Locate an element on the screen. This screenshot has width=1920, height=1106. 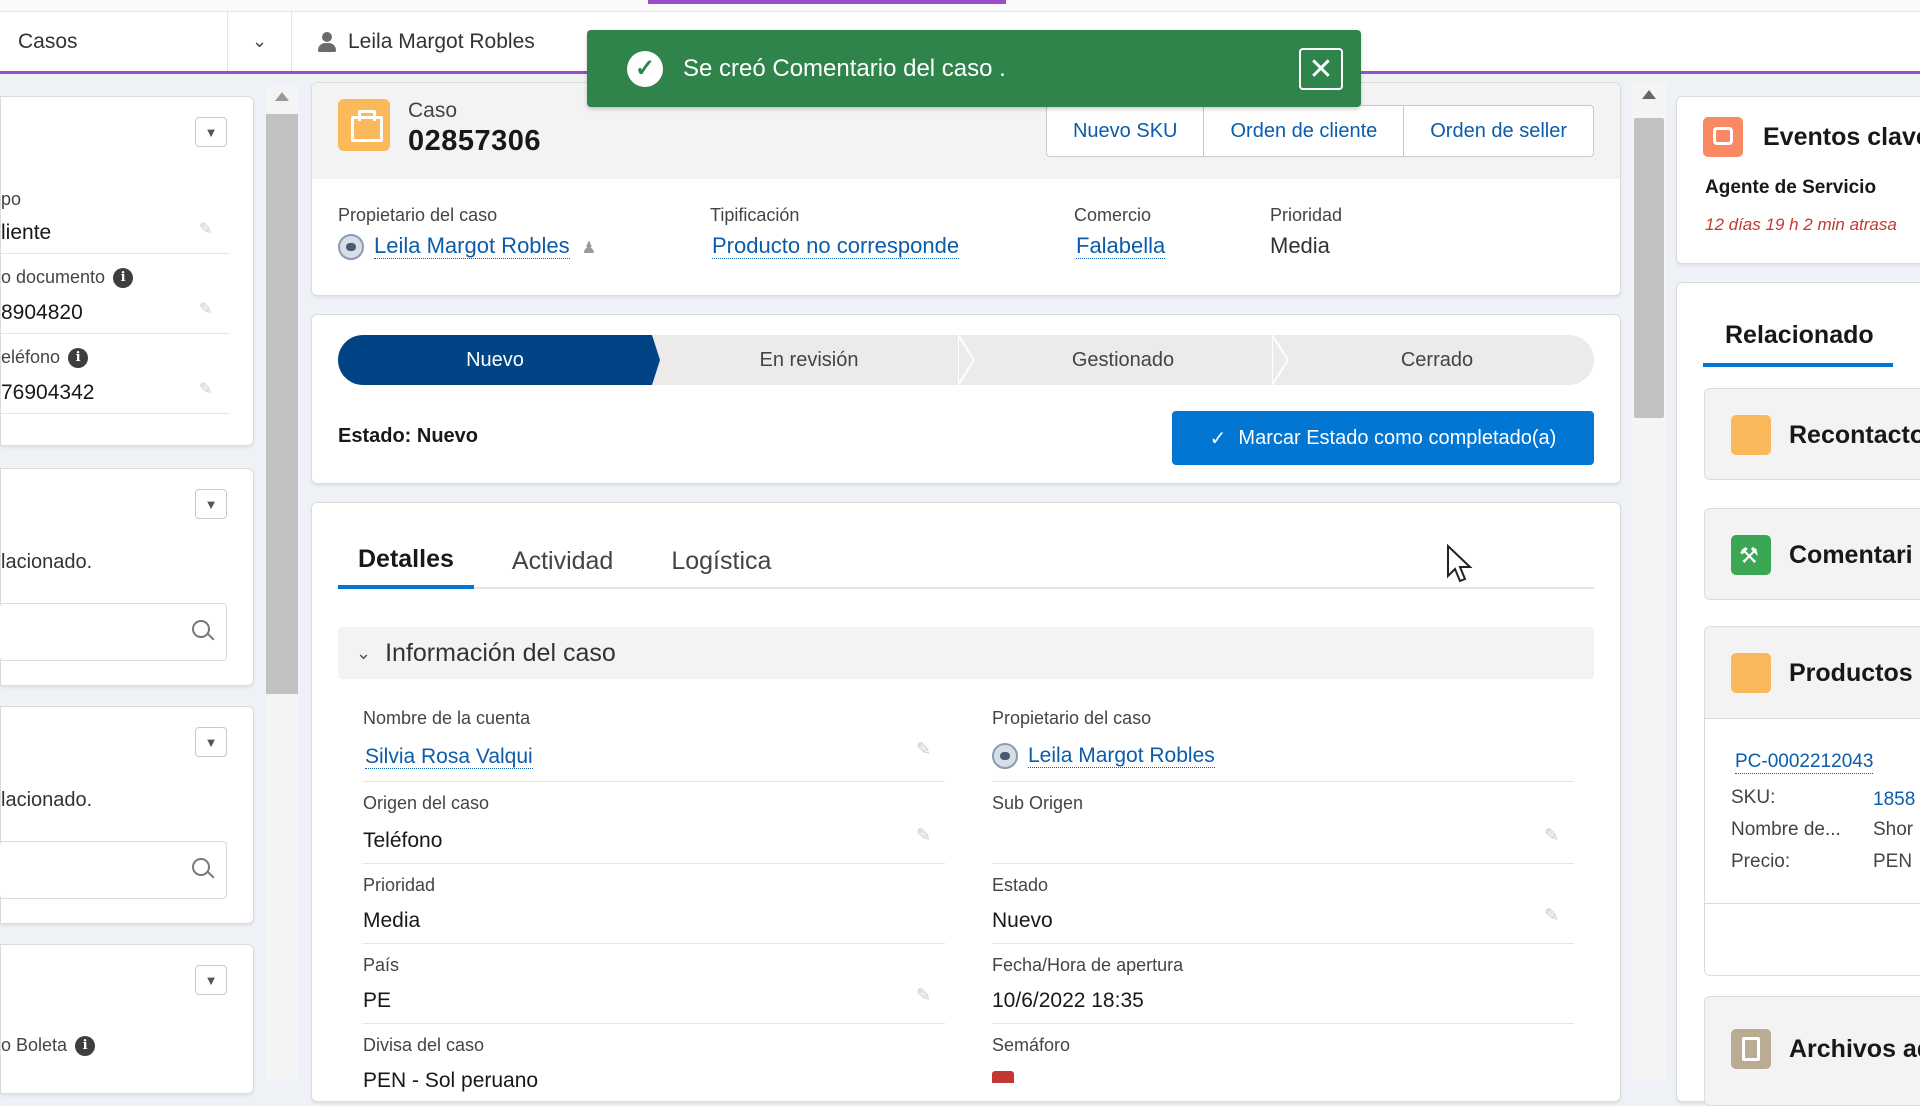
sku-value: 1858 is located at coordinates (1894, 800).